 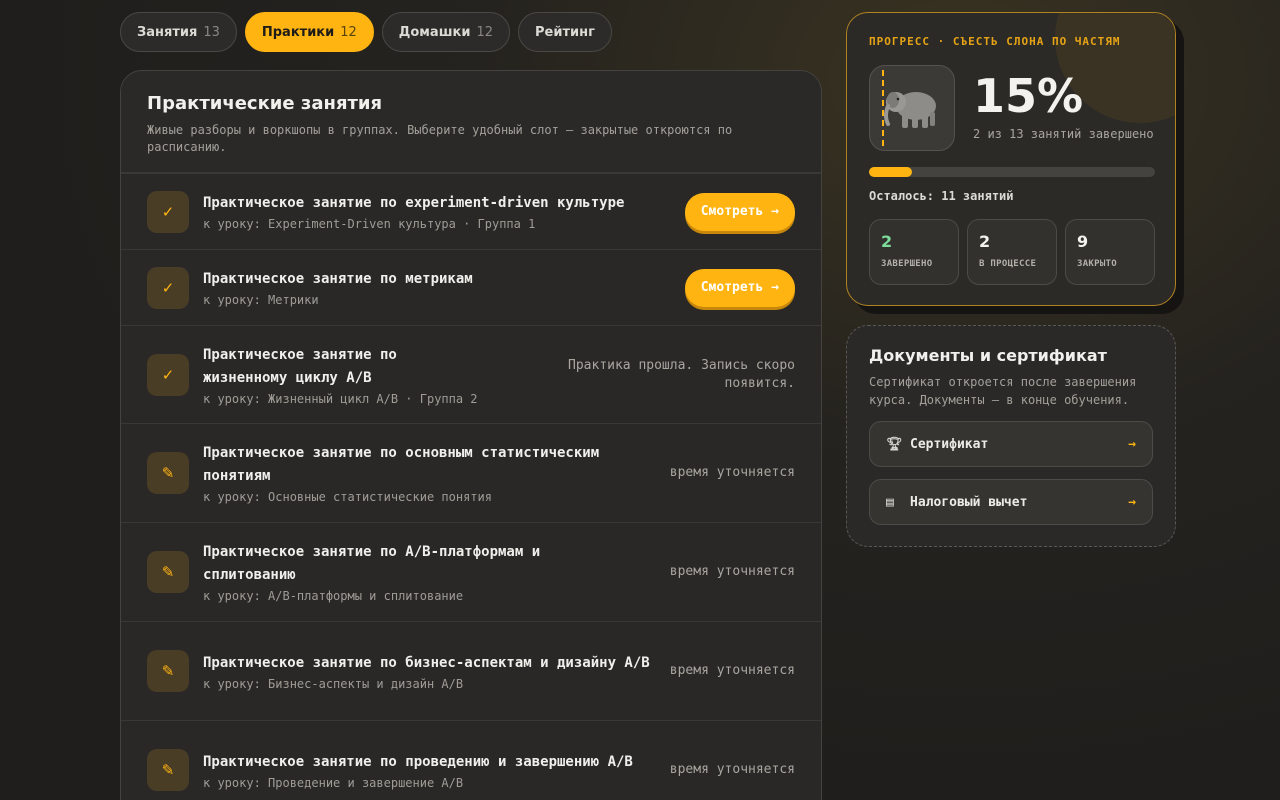 What do you see at coordinates (890, 172) in the screenshot?
I see `progress-bar-fill` at bounding box center [890, 172].